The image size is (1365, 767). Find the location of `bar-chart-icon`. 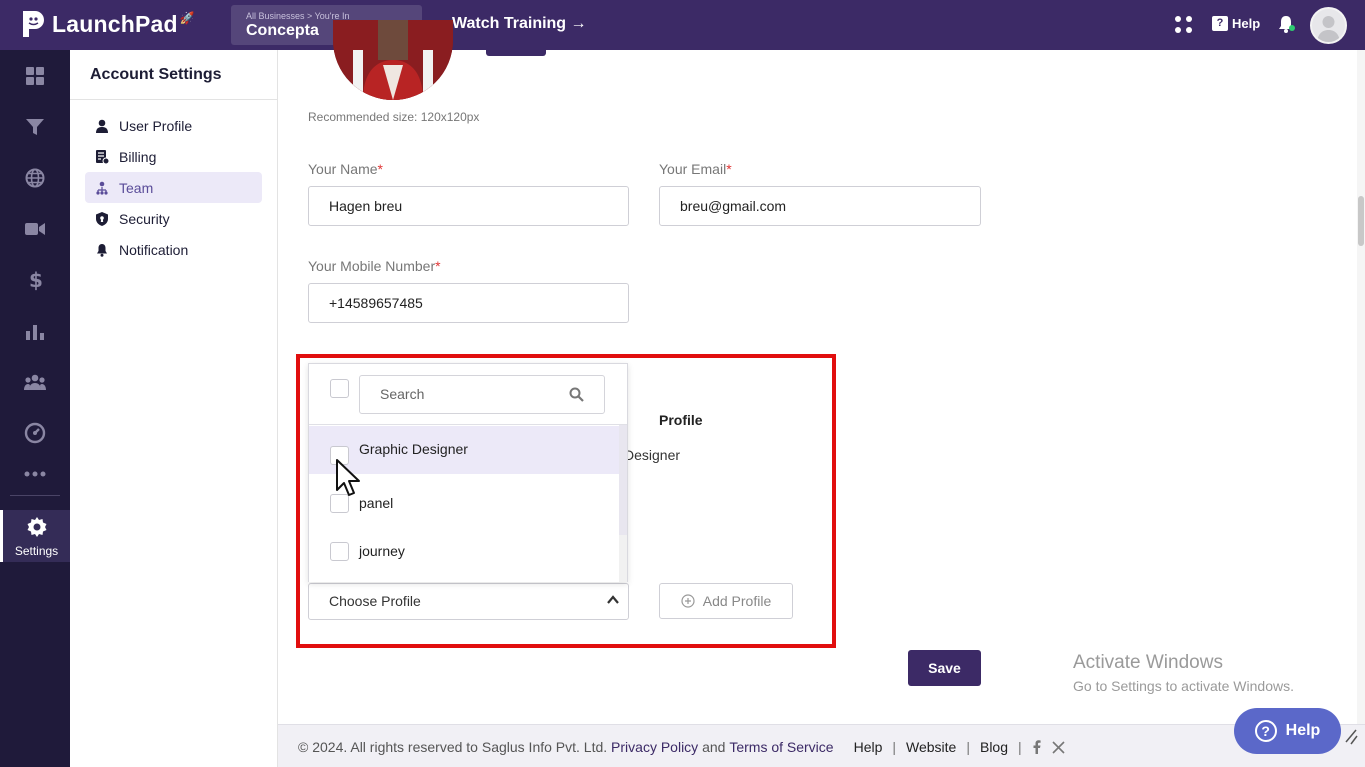

bar-chart-icon is located at coordinates (35, 332).